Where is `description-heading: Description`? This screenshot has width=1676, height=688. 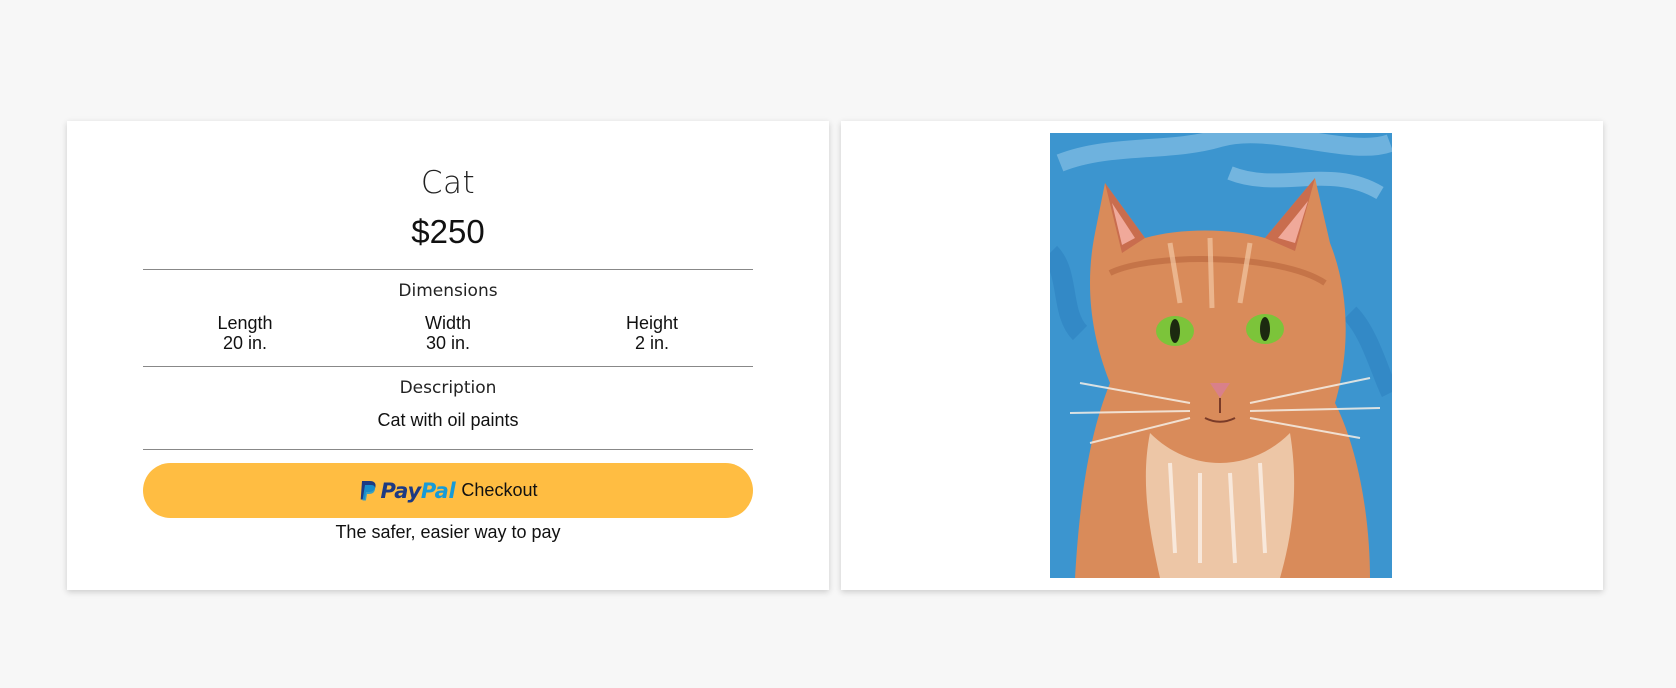 description-heading: Description is located at coordinates (448, 388).